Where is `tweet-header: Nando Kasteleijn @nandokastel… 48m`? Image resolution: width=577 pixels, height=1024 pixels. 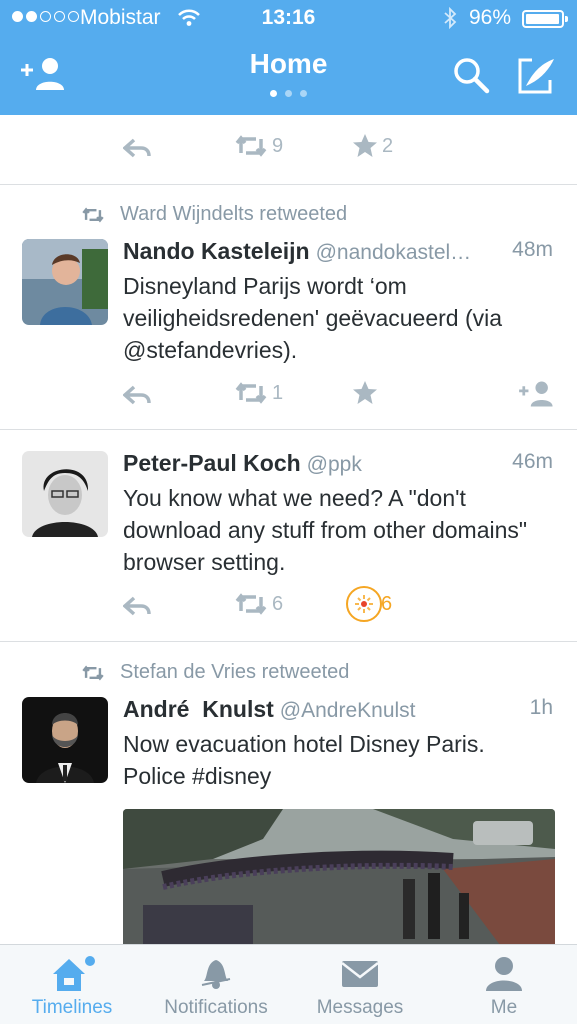
tweet-header: Nando Kasteleijn @nandokastel… 48m is located at coordinates (339, 251).